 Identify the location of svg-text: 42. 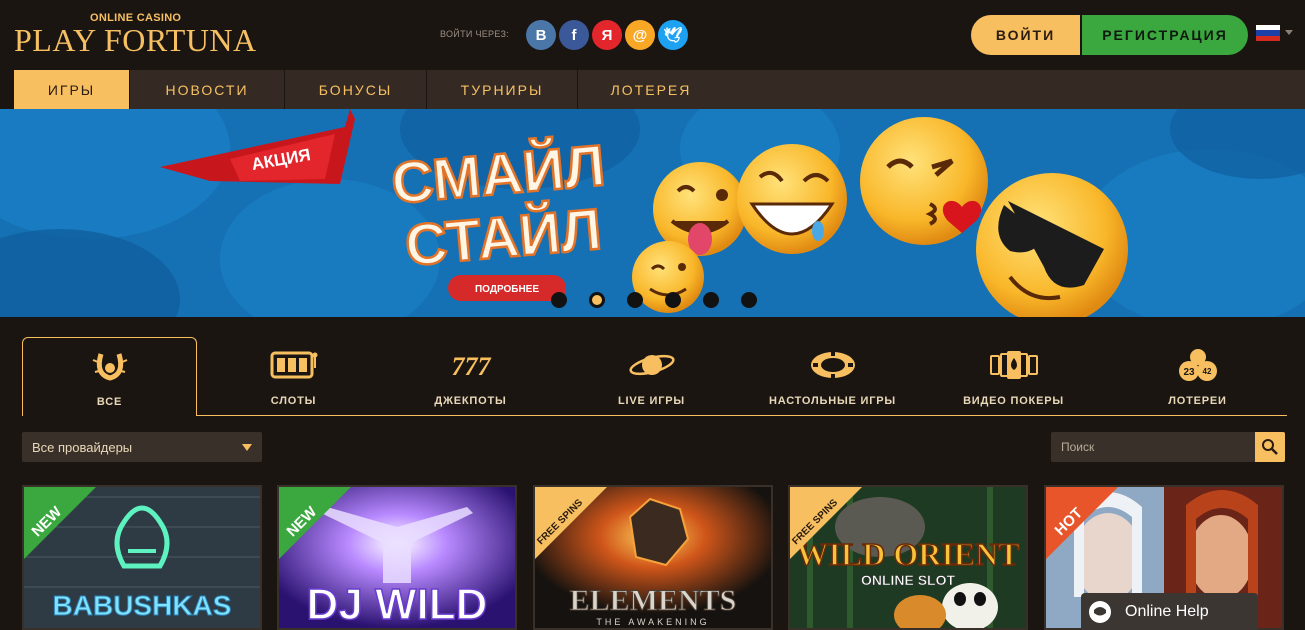
(1206, 371).